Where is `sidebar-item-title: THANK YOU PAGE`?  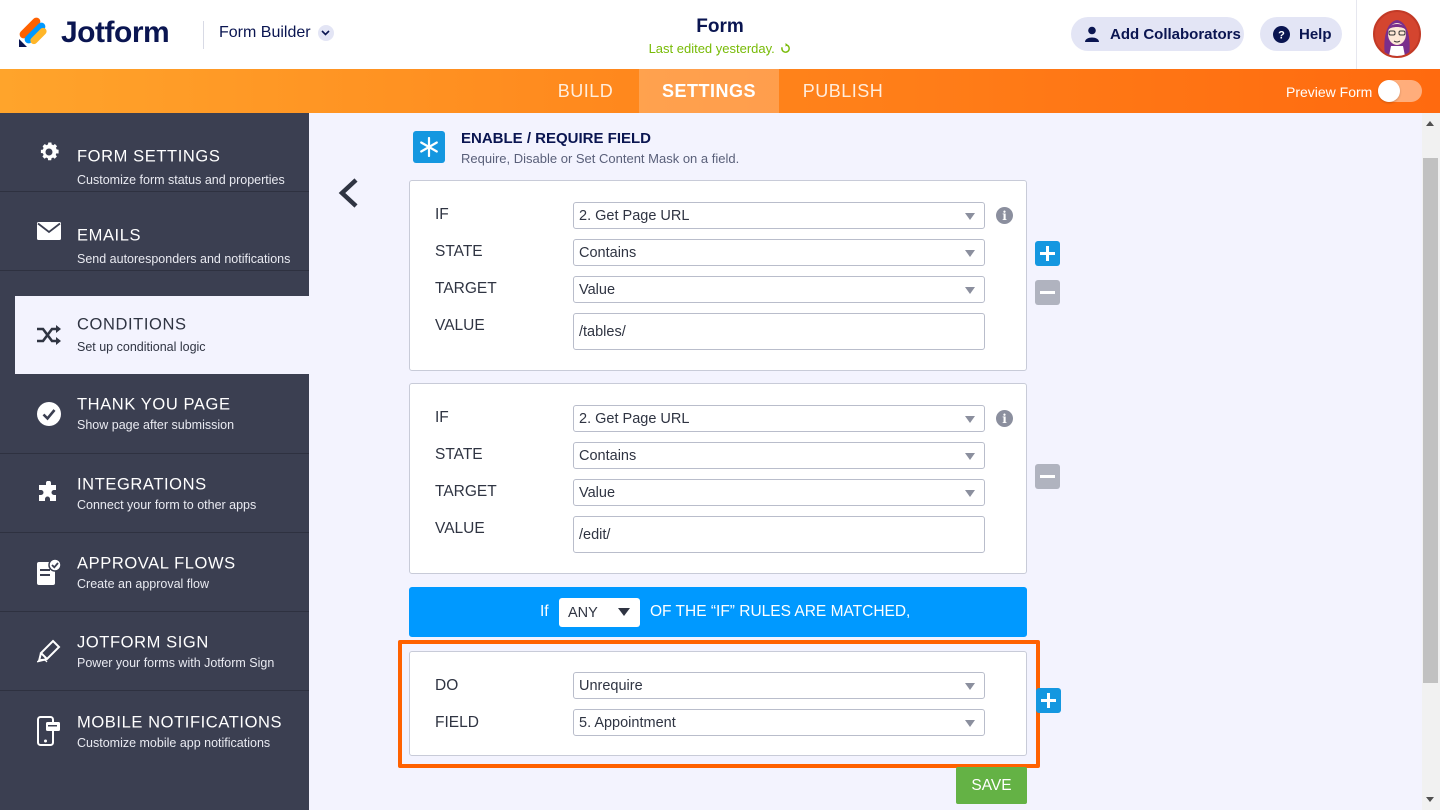 sidebar-item-title: THANK YOU PAGE is located at coordinates (154, 404).